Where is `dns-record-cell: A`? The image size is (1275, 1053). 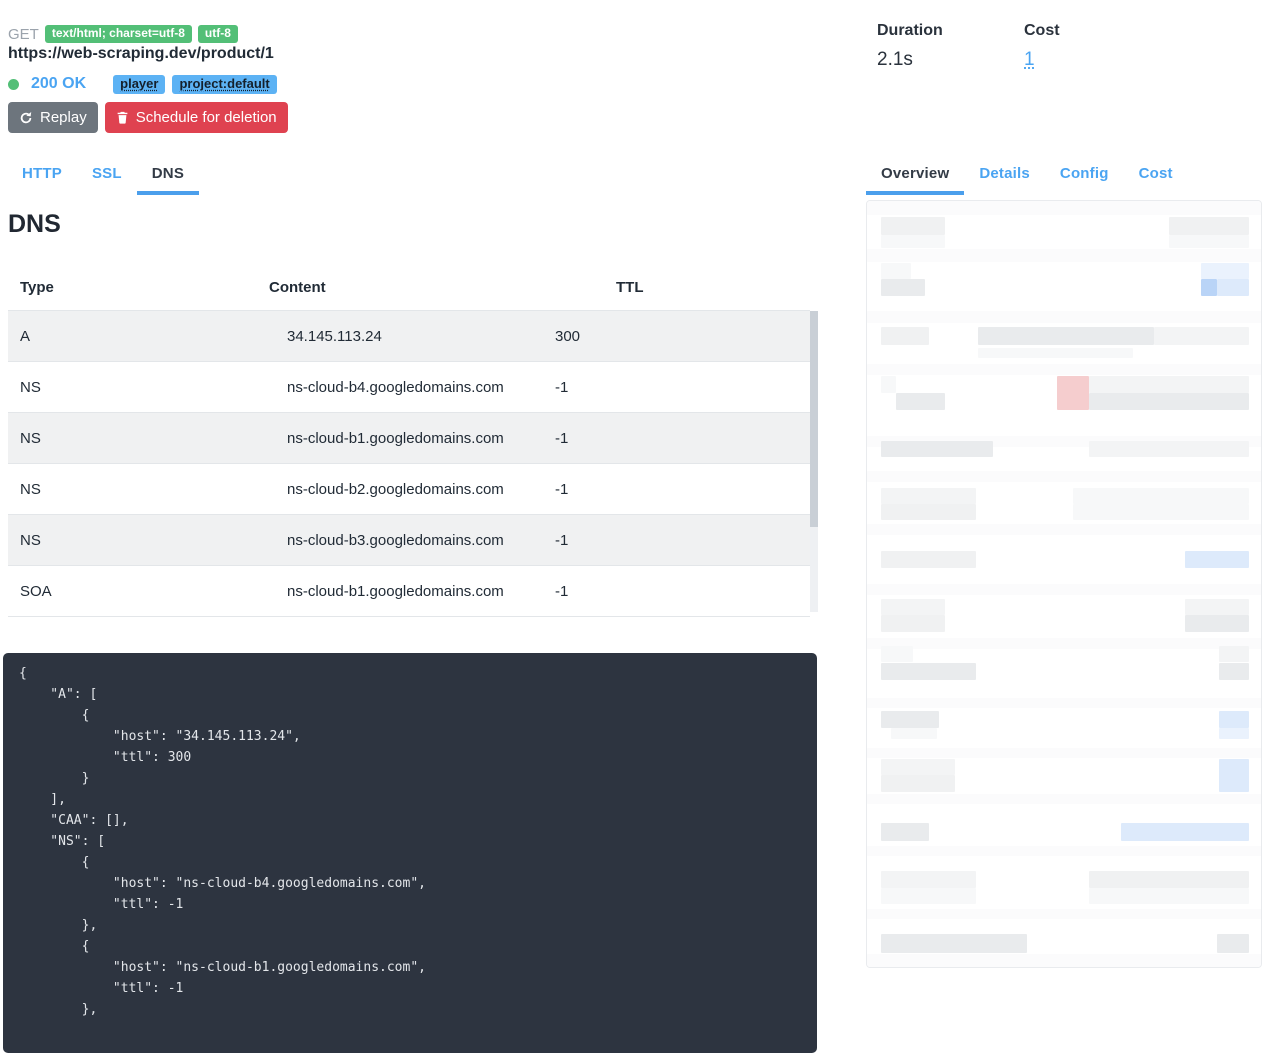
dns-record-cell: A is located at coordinates (131, 336).